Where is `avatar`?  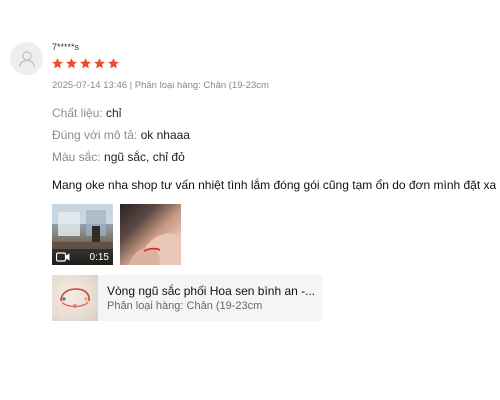
avatar is located at coordinates (26, 58).